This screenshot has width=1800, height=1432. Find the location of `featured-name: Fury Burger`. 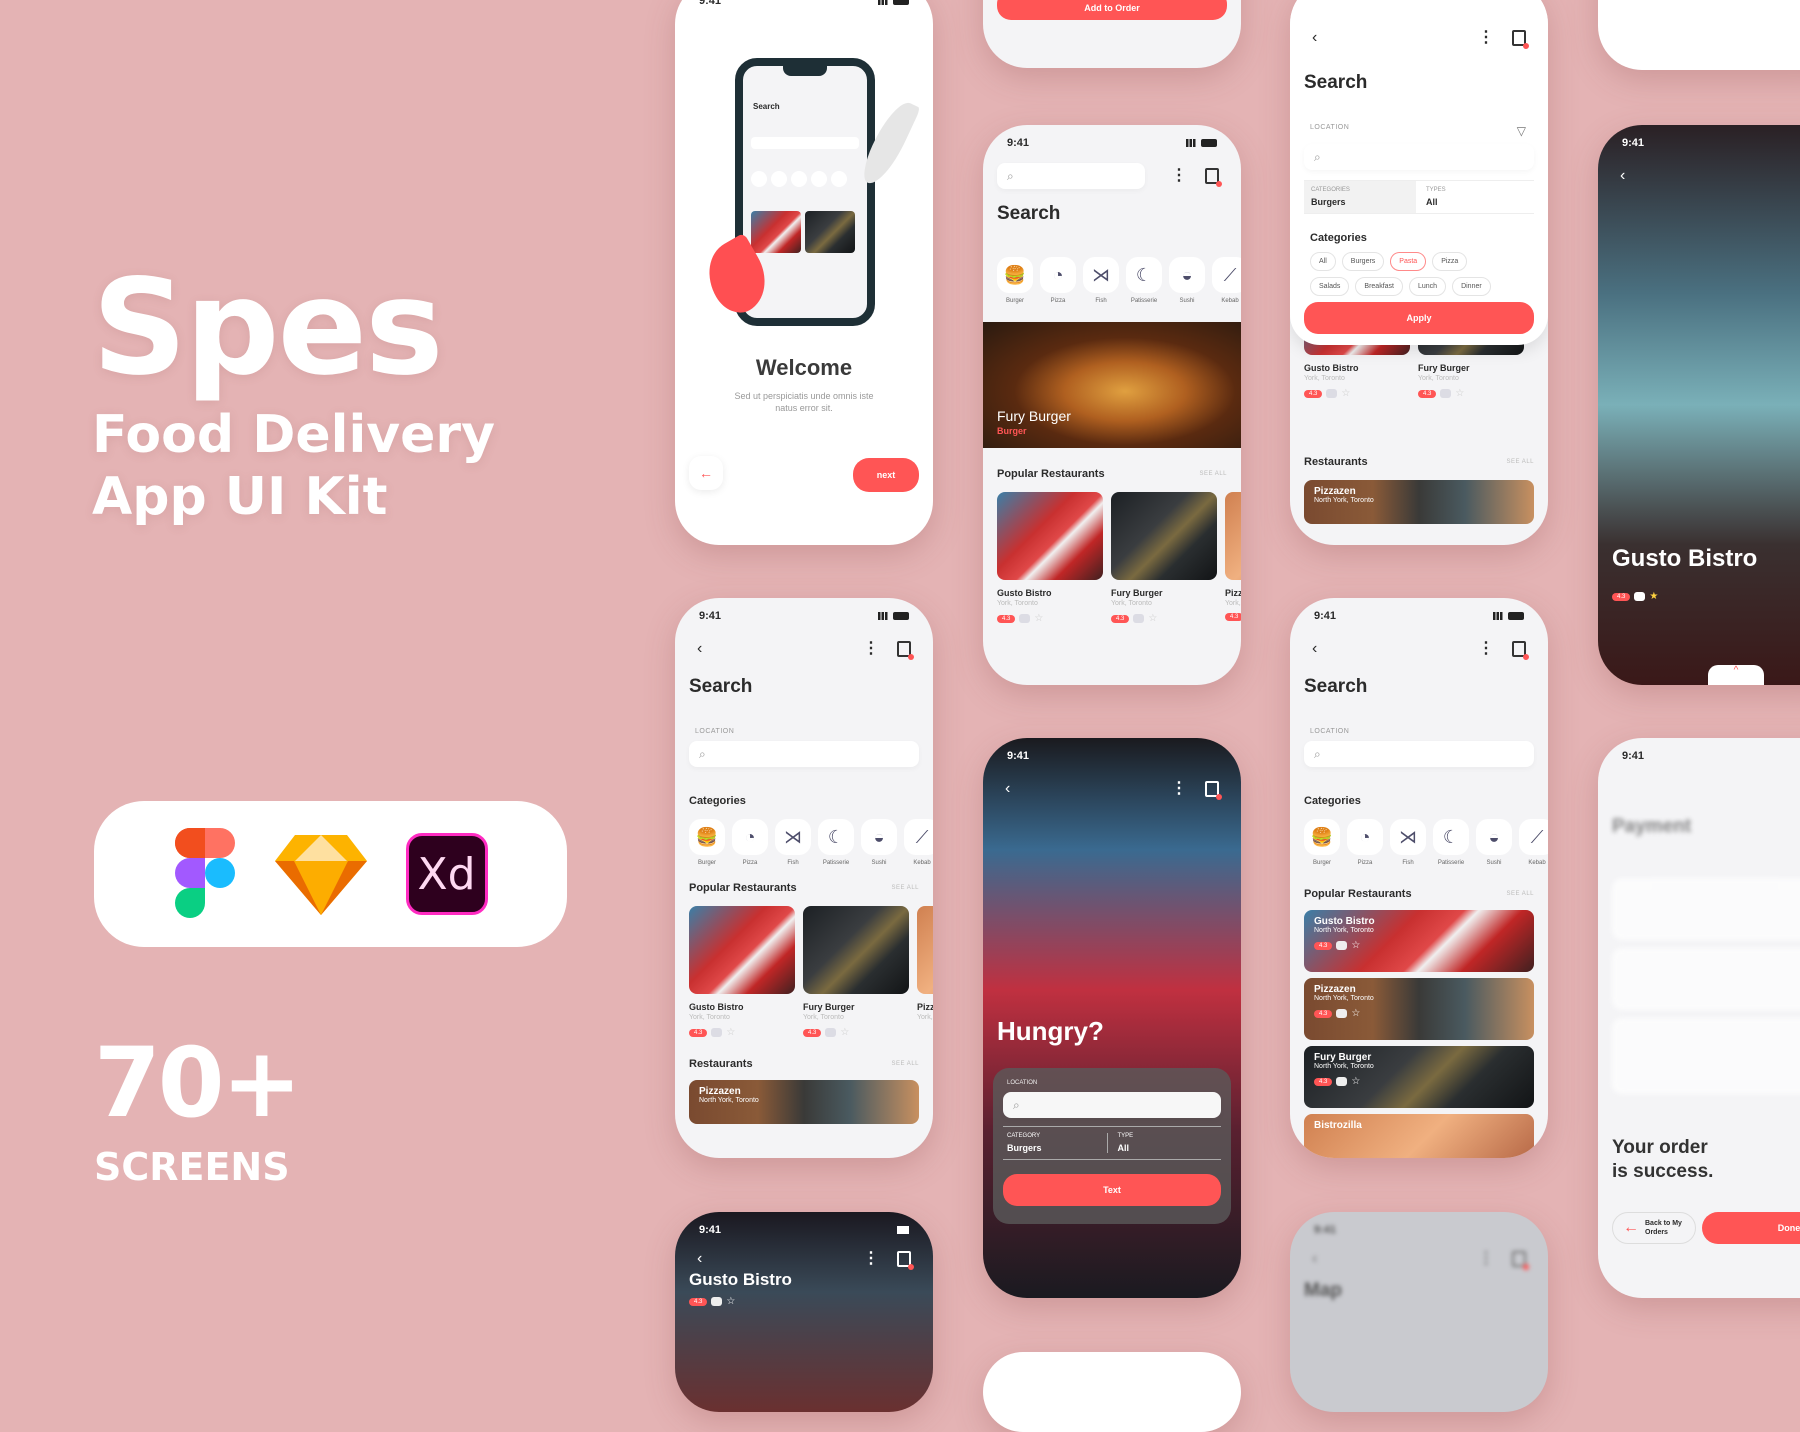

featured-name: Fury Burger is located at coordinates (1034, 416).